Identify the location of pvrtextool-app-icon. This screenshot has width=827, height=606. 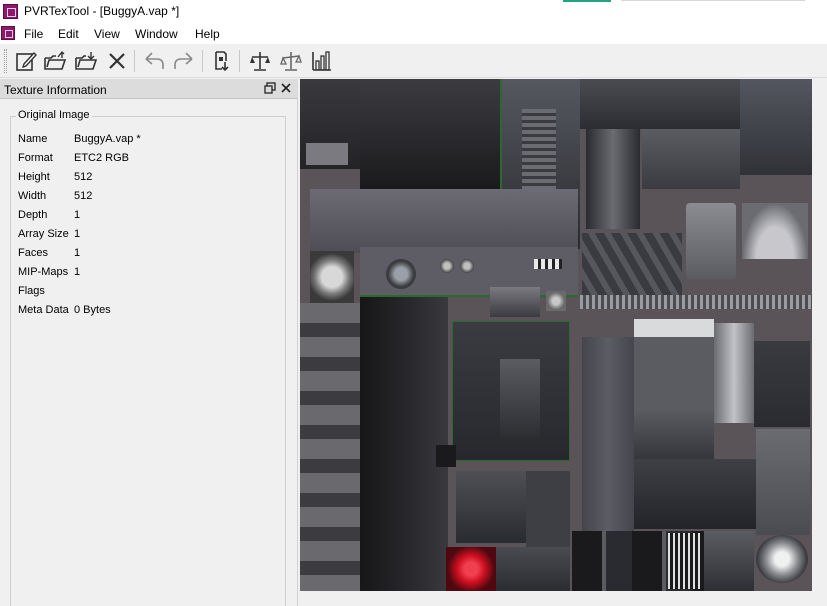
(10, 11).